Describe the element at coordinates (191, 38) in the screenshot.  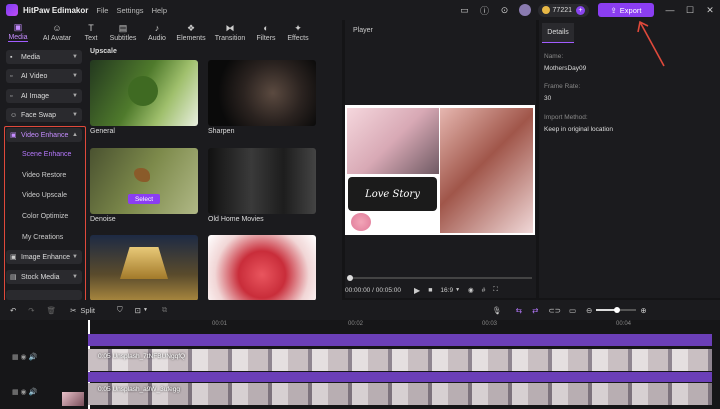
I see `tab-label: Elements` at that location.